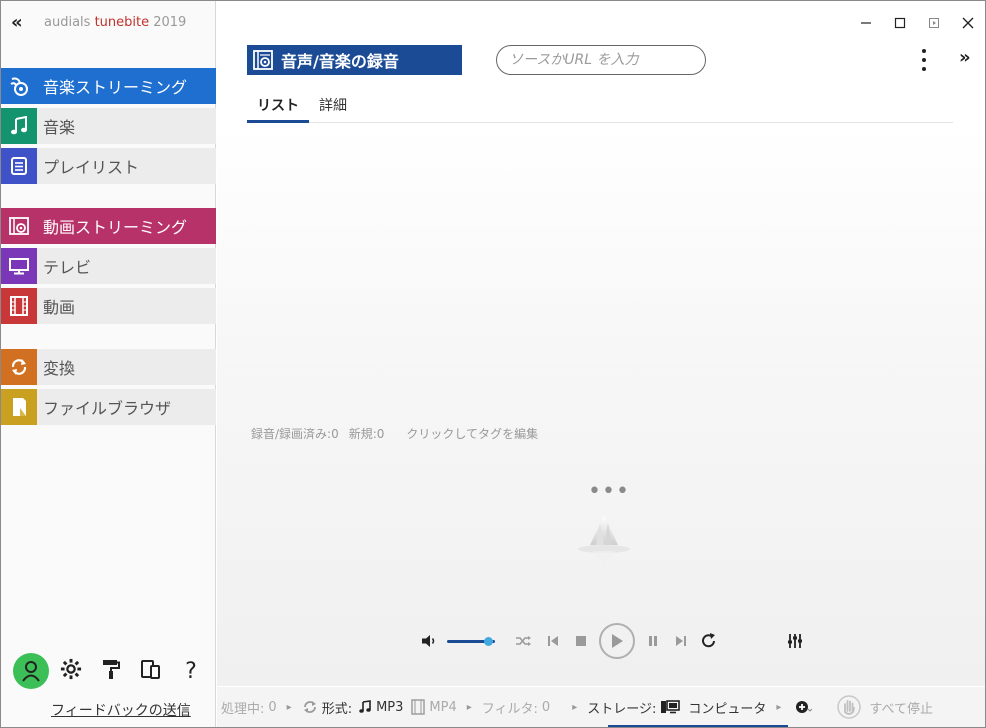 The width and height of the screenshot is (986, 728). I want to click on minimize-button, so click(866, 23).